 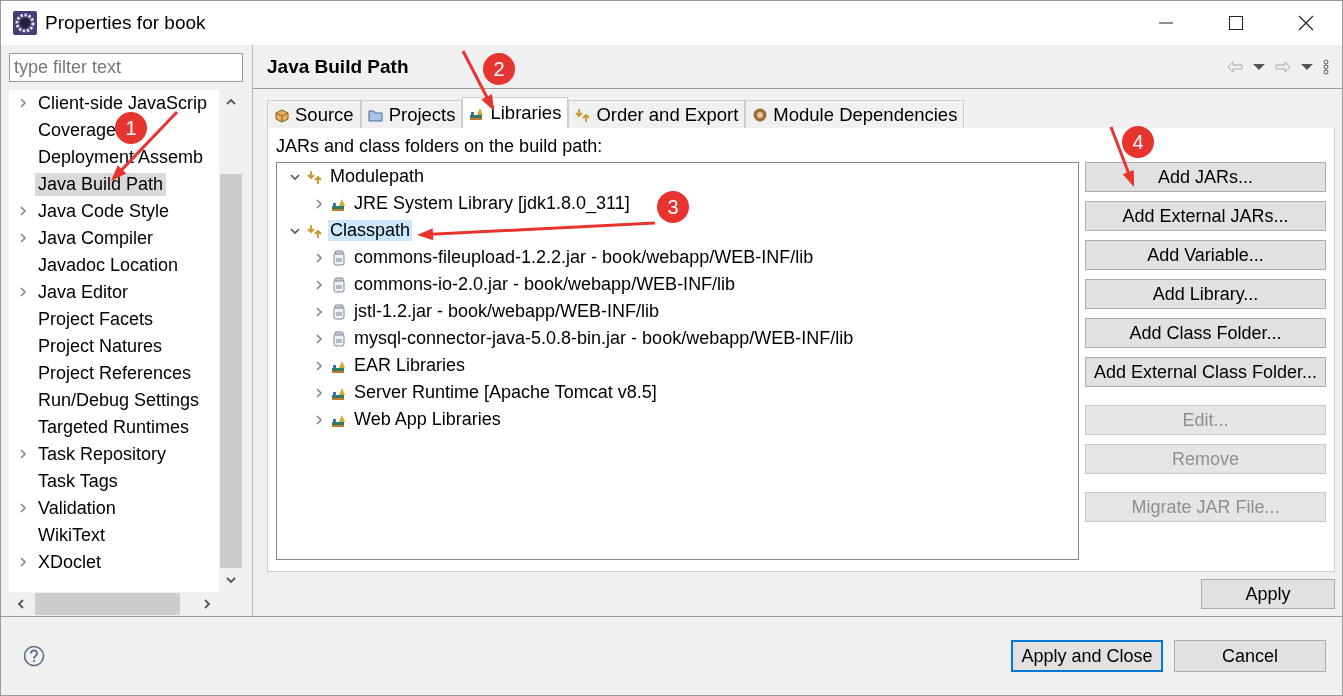 I want to click on navigation-item: Task Tags, so click(x=78, y=481).